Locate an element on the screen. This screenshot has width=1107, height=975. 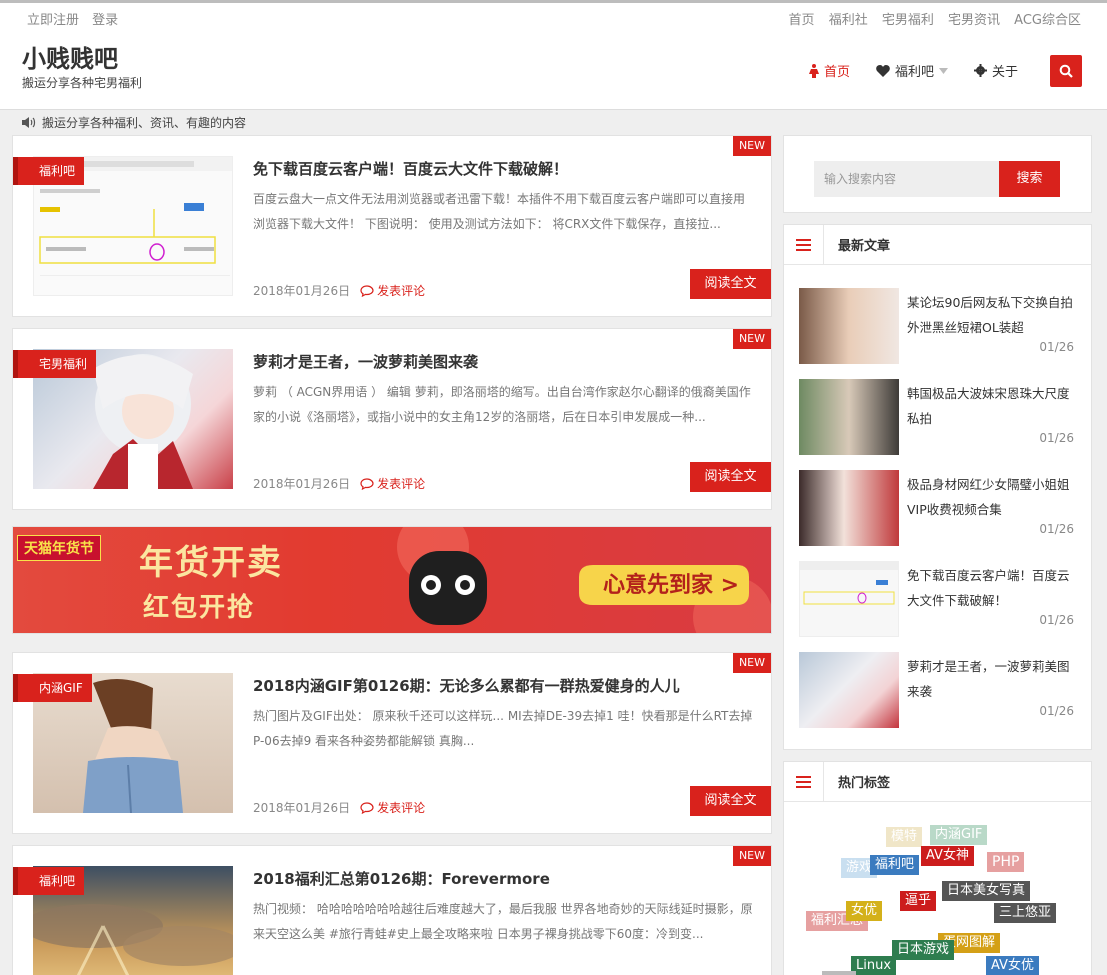
recent-post-item: 萝莉才是王者，一波萝莉美图来袭 01/26 is located at coordinates (939, 690).